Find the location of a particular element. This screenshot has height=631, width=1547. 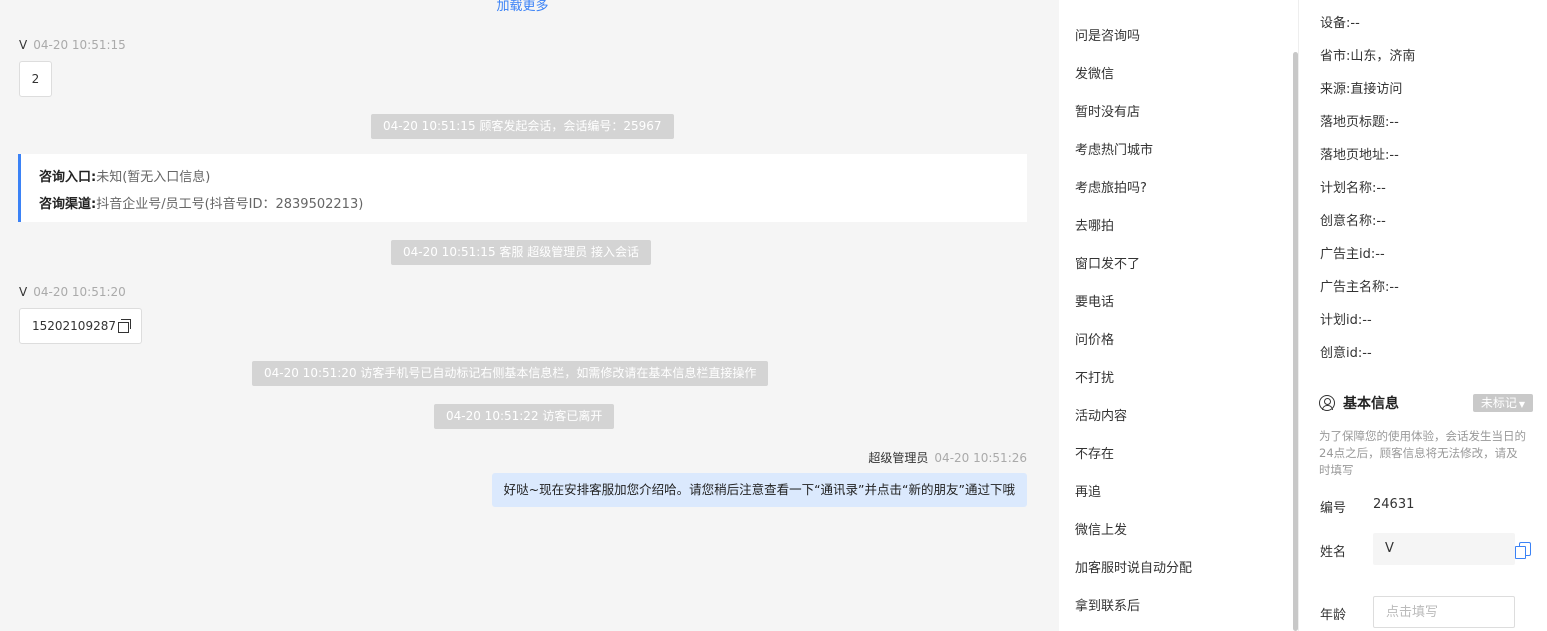

info-label: 创意名称: is located at coordinates (1348, 221).